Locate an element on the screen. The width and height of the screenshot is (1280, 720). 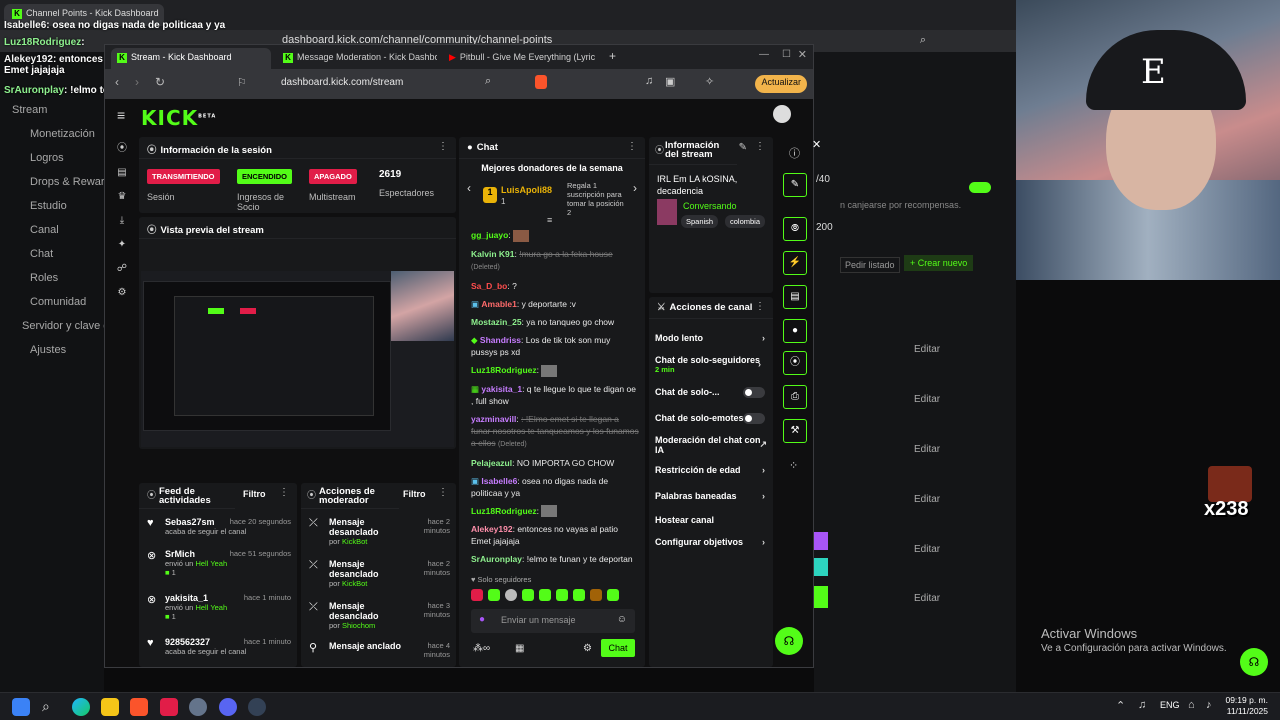
store-icon: ▦ is located at coordinates (519, 648).